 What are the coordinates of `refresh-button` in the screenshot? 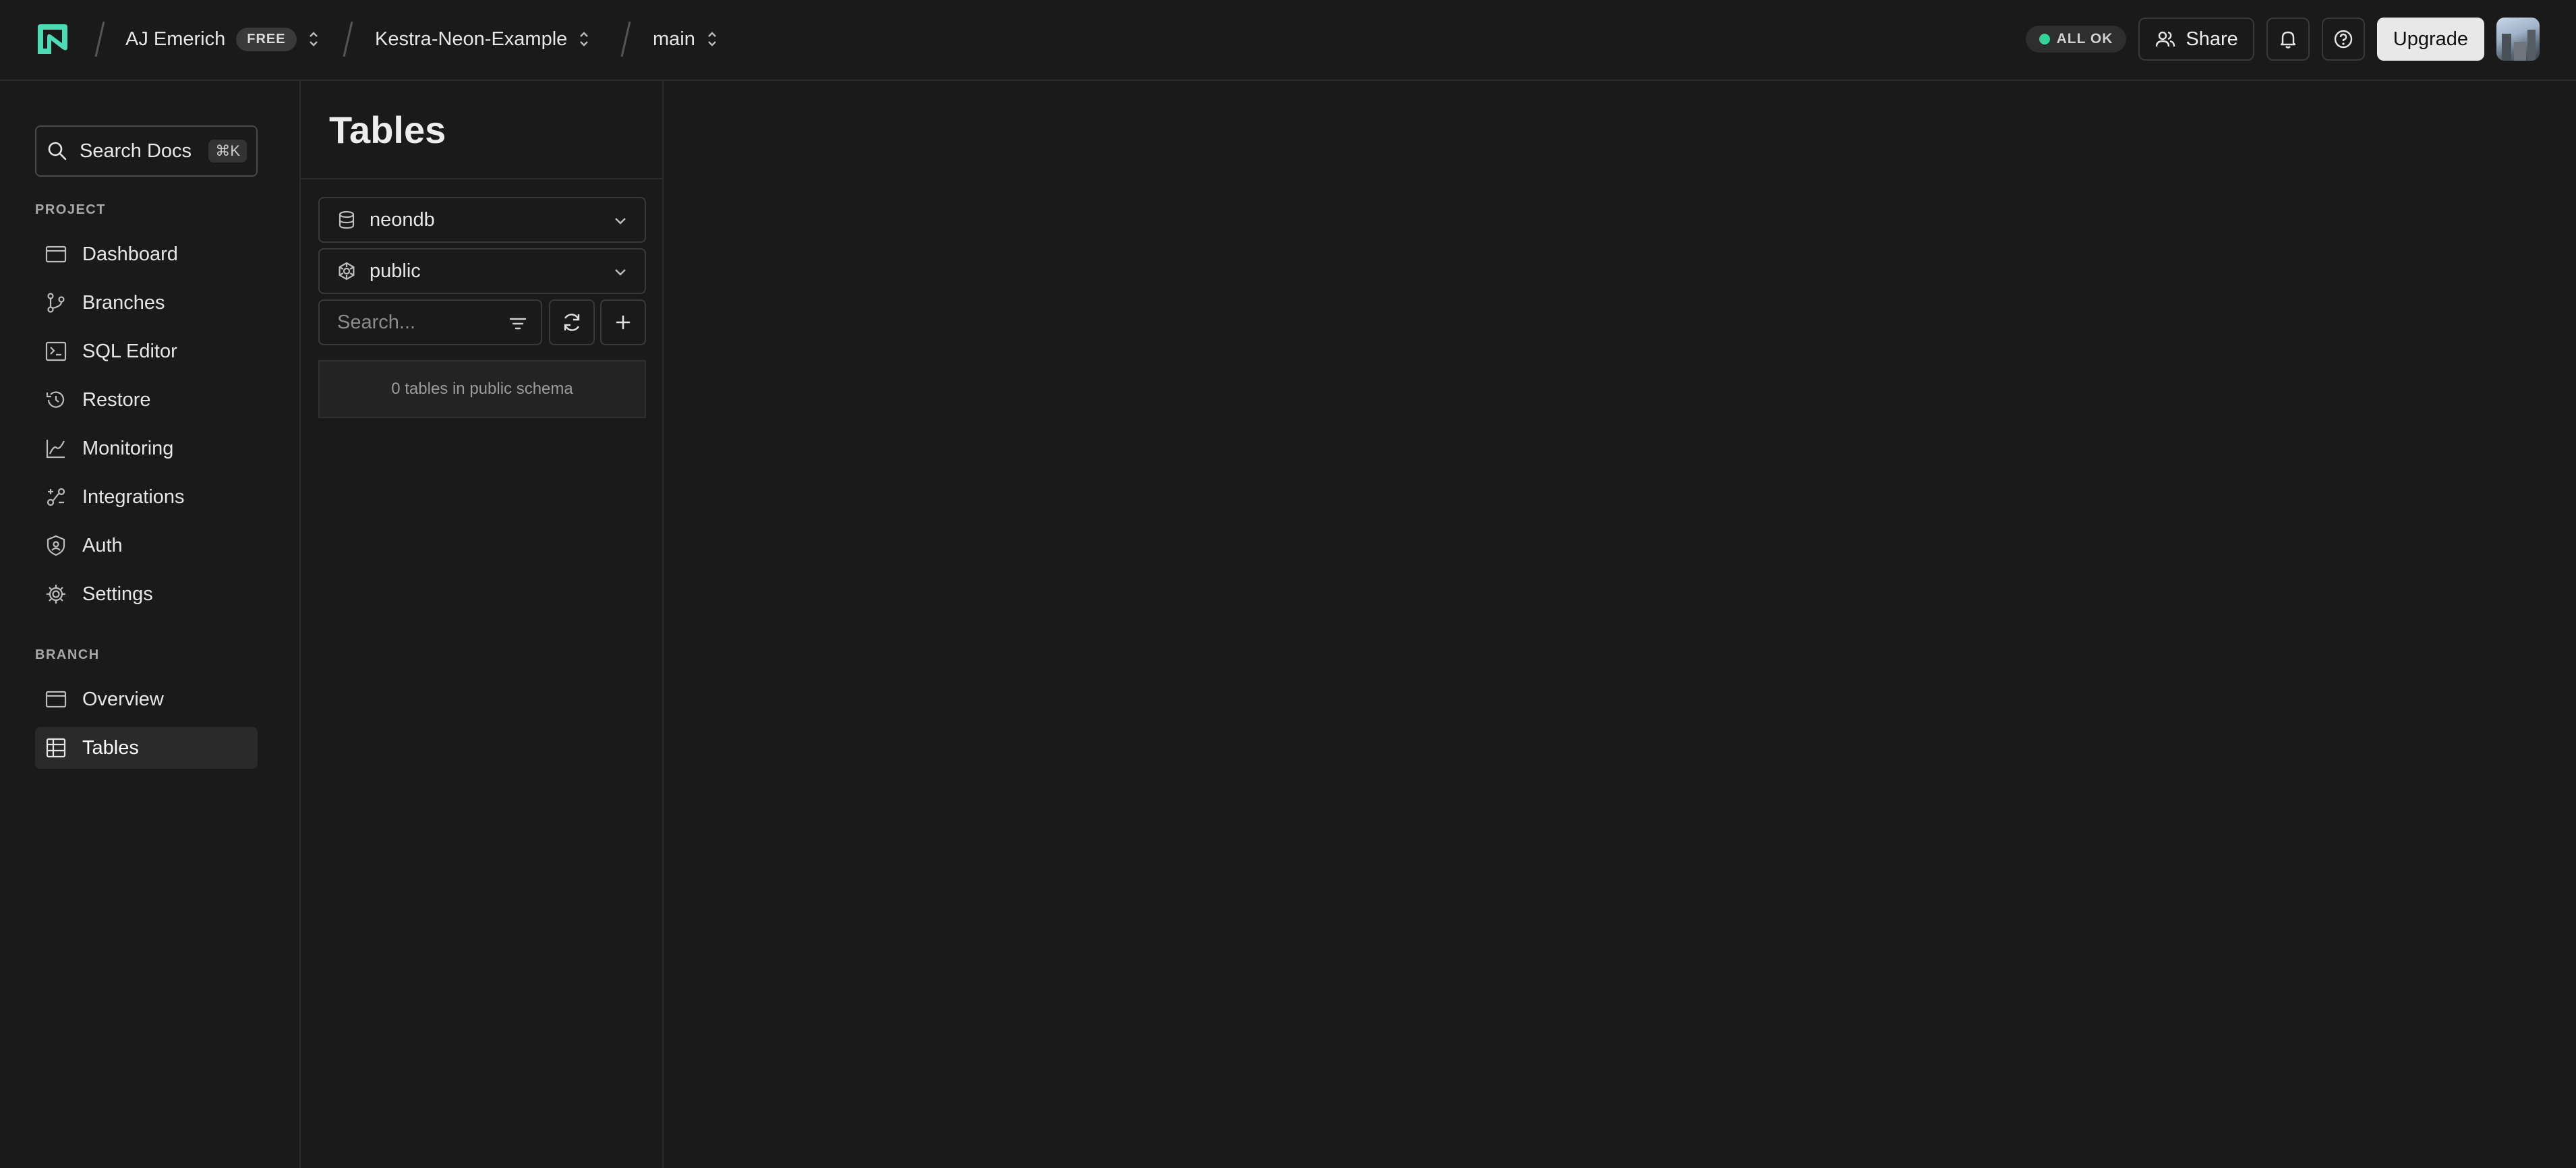 It's located at (572, 322).